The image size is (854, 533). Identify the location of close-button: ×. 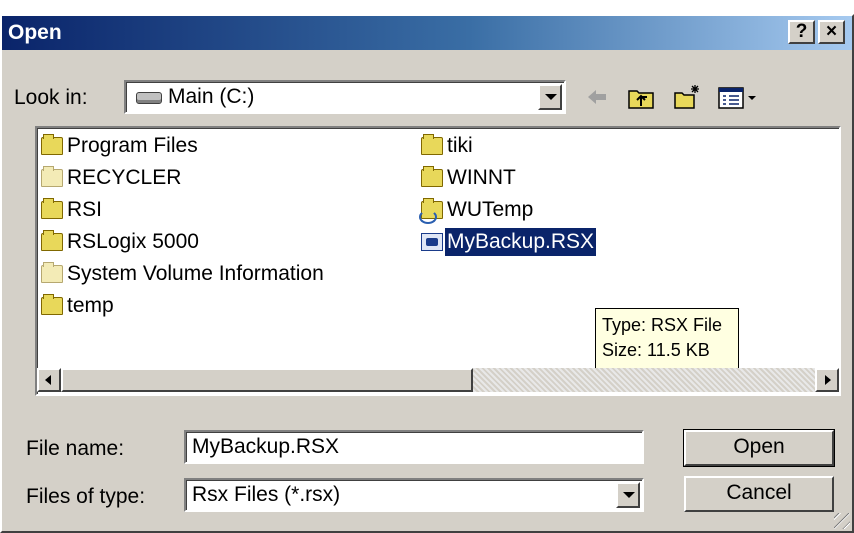
(831, 32).